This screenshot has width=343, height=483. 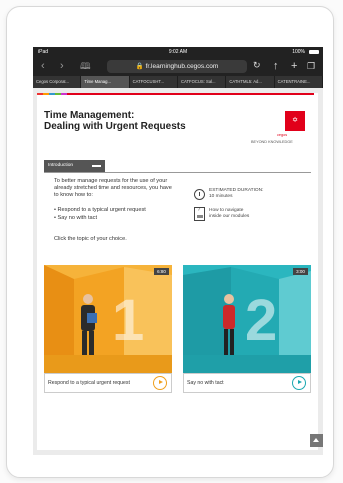 I want to click on module-number: 2, so click(x=261, y=320).